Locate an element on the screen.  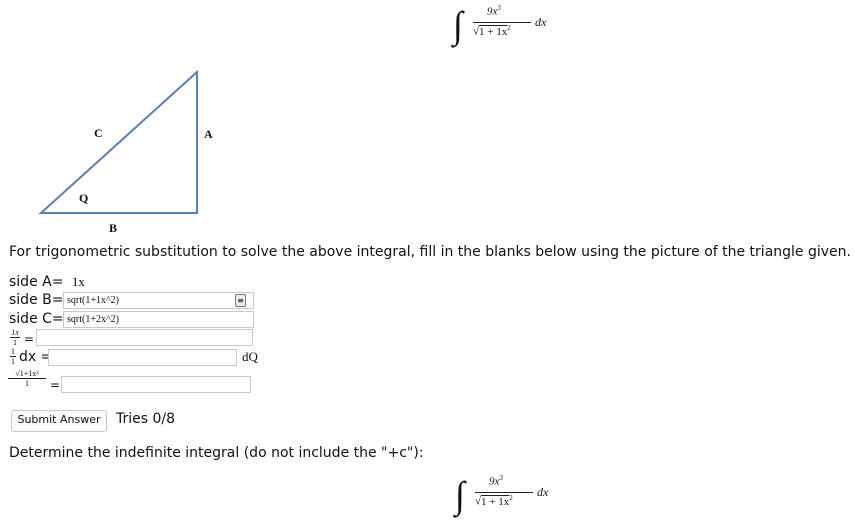
triangle-label-b: B is located at coordinates (113, 228).